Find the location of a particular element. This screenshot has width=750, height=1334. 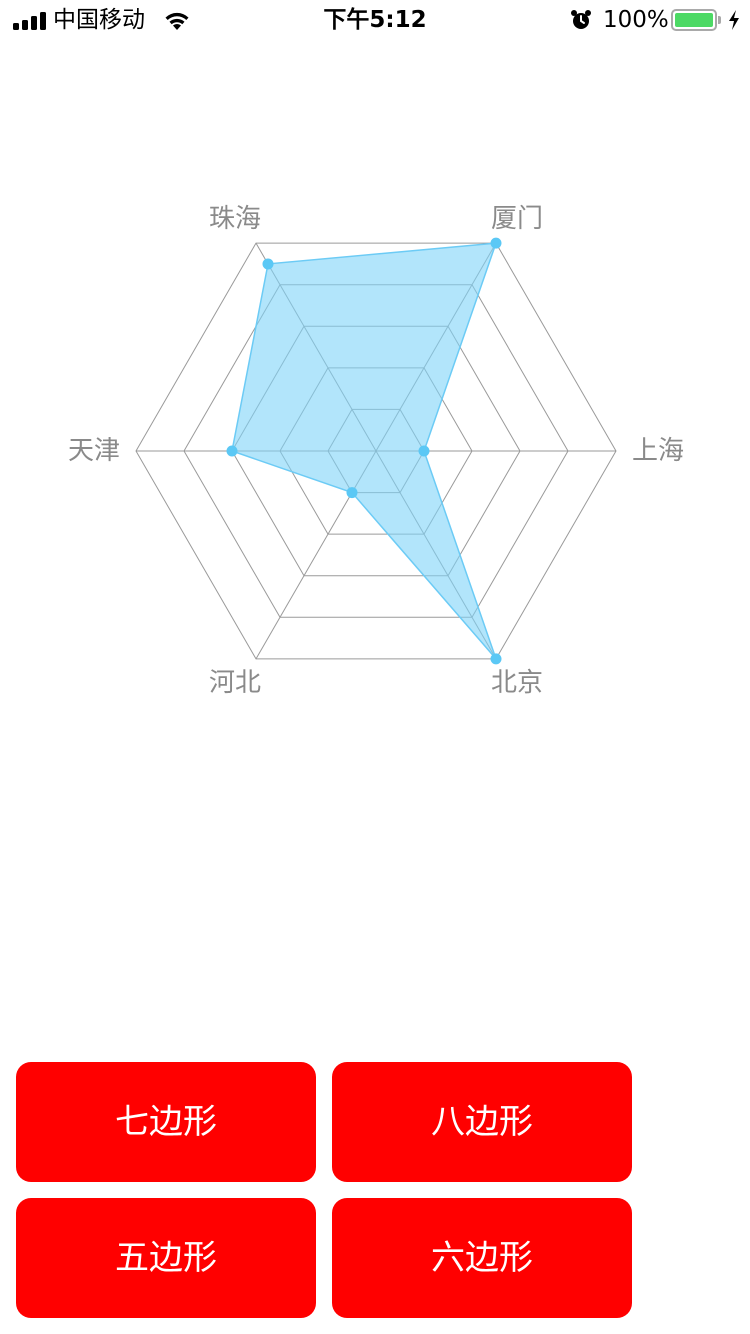

radar-axis-label: 河北 is located at coordinates (235, 683).